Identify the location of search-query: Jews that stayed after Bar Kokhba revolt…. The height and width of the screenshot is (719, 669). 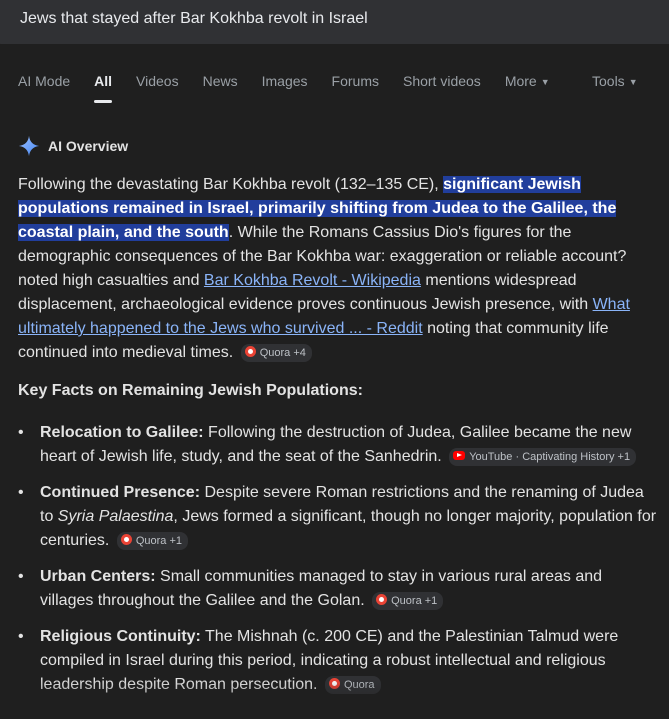
(194, 19).